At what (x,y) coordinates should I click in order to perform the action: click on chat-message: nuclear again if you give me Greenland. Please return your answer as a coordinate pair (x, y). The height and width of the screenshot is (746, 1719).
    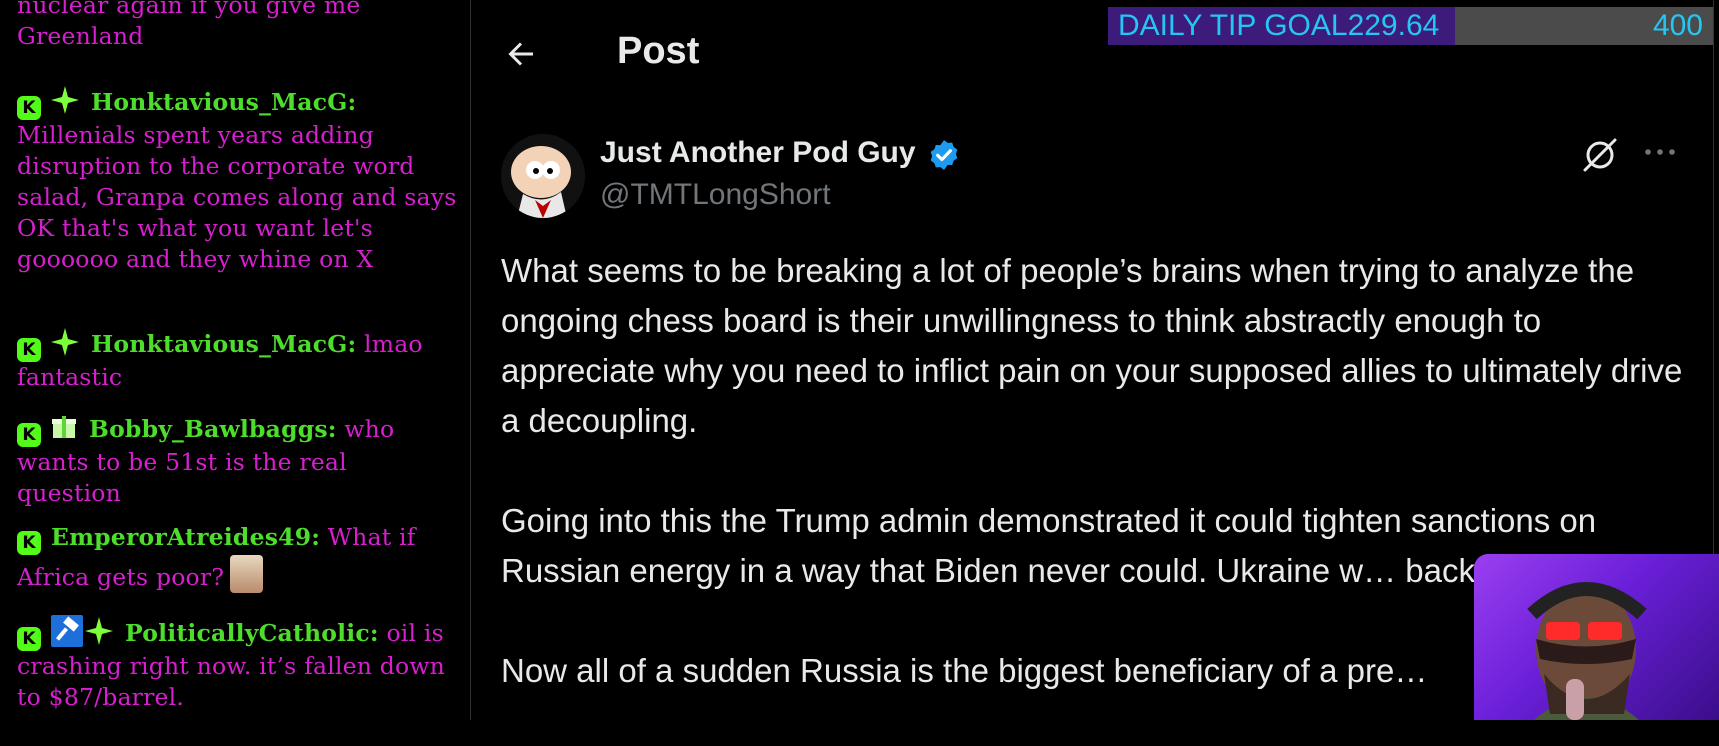
    Looking at the image, I should click on (237, 26).